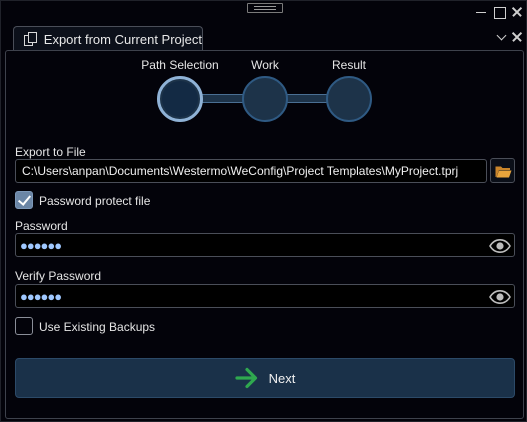 The width and height of the screenshot is (527, 422). I want to click on use-existing-backups-checkbox, so click(24, 326).